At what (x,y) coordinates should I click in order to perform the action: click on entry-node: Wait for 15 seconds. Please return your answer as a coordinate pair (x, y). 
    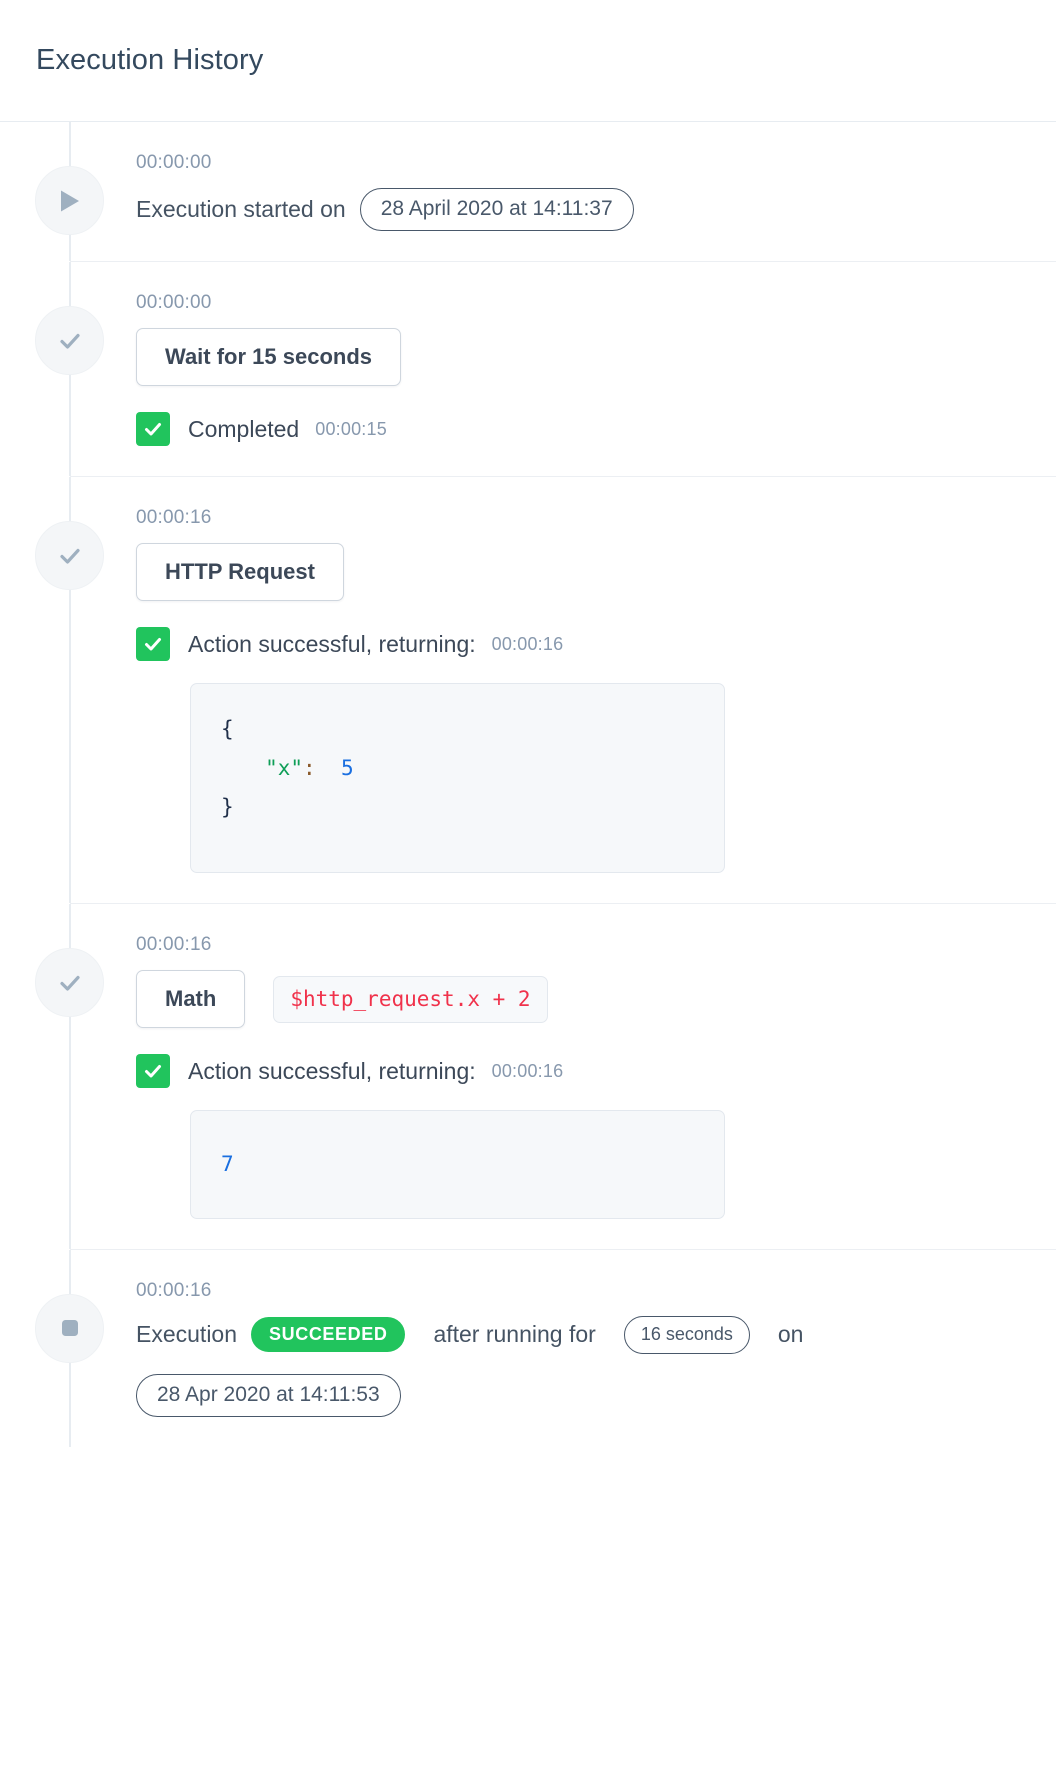
    Looking at the image, I should click on (584, 357).